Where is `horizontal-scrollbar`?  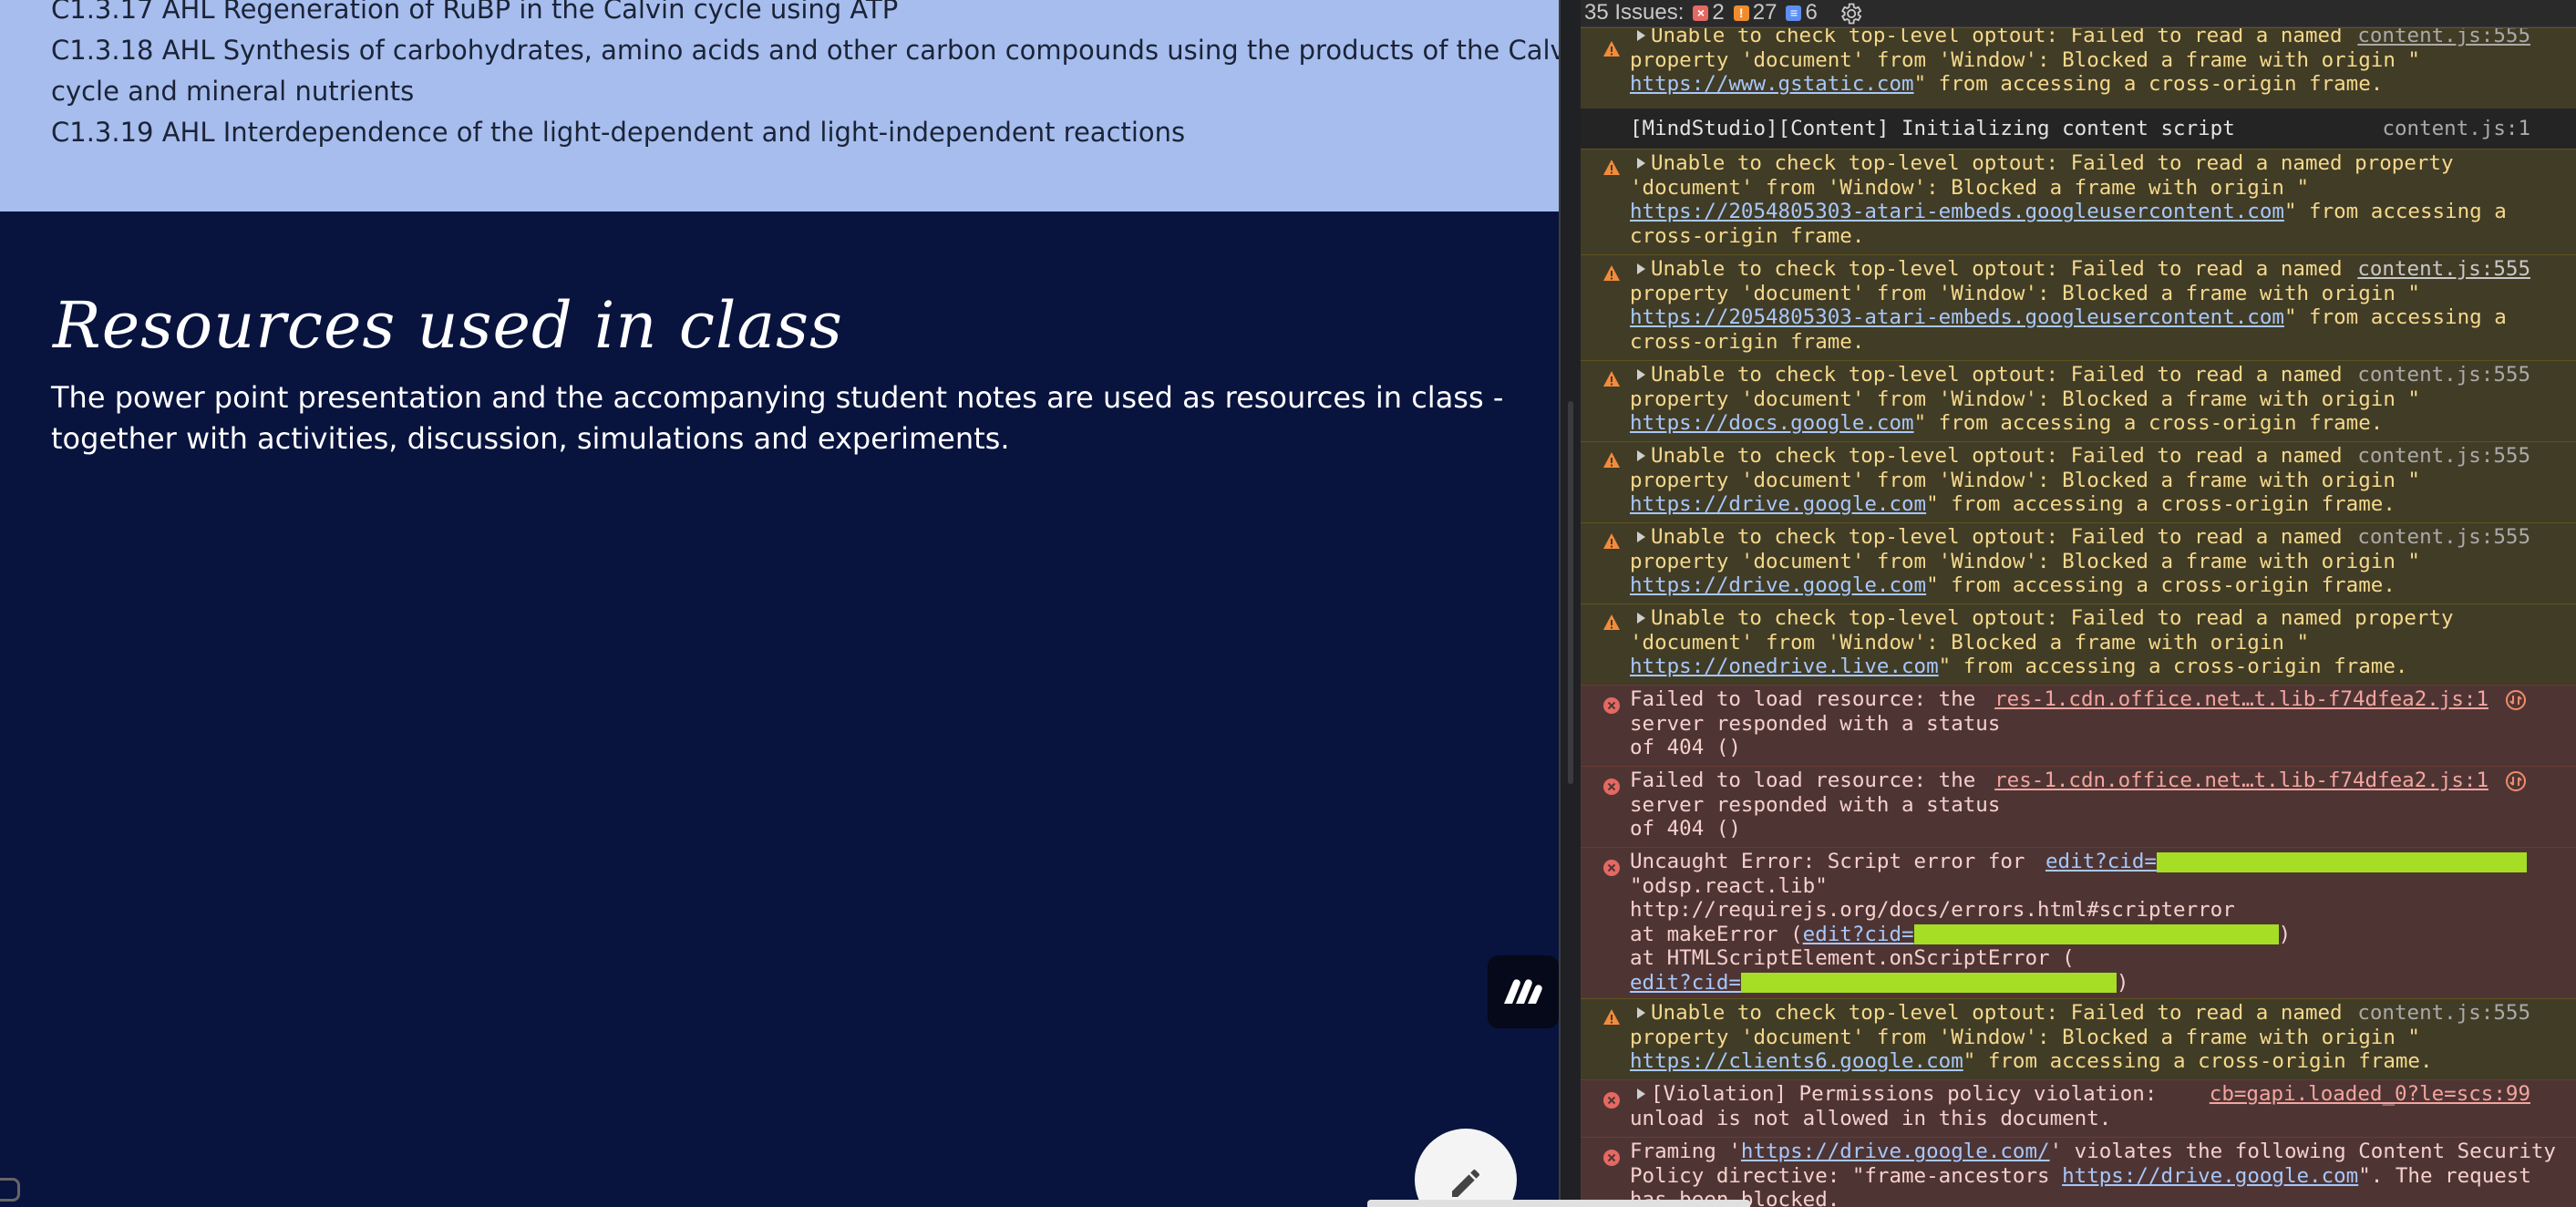 horizontal-scrollbar is located at coordinates (1558, 1204).